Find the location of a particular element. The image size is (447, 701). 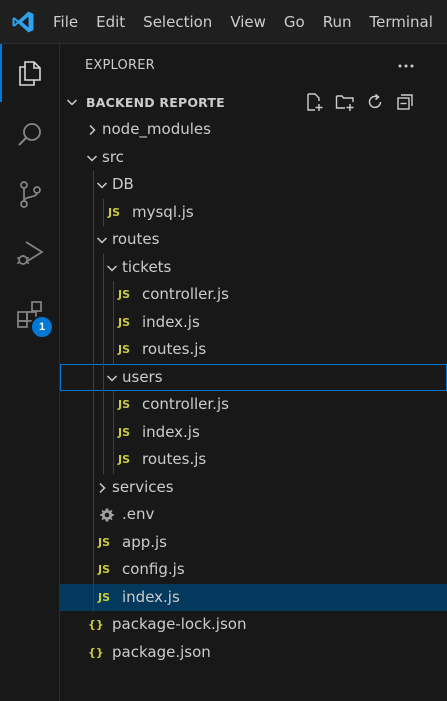

refresh-button is located at coordinates (375, 102).